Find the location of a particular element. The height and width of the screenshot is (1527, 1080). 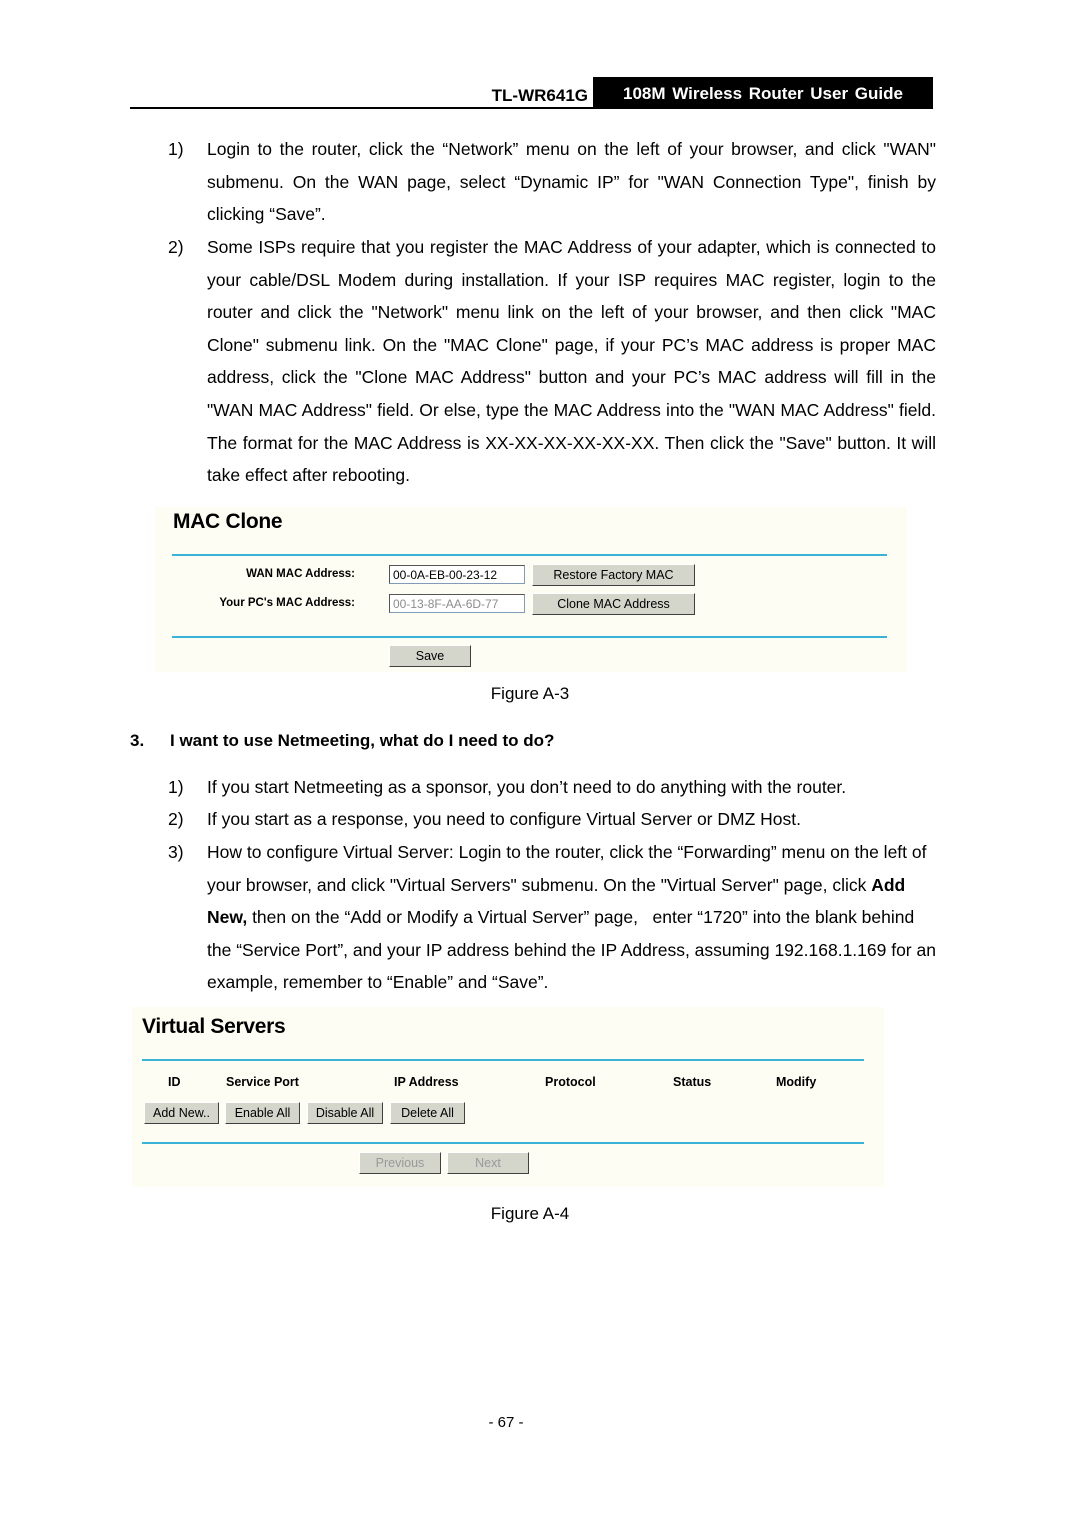

enable-all-button: Enable All is located at coordinates (262, 1113).